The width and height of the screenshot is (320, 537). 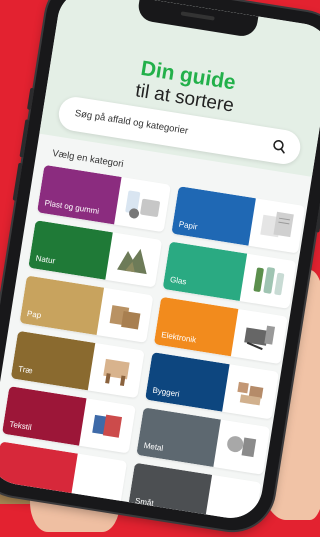 I want to click on category-card: Natur, so click(x=95, y=254).